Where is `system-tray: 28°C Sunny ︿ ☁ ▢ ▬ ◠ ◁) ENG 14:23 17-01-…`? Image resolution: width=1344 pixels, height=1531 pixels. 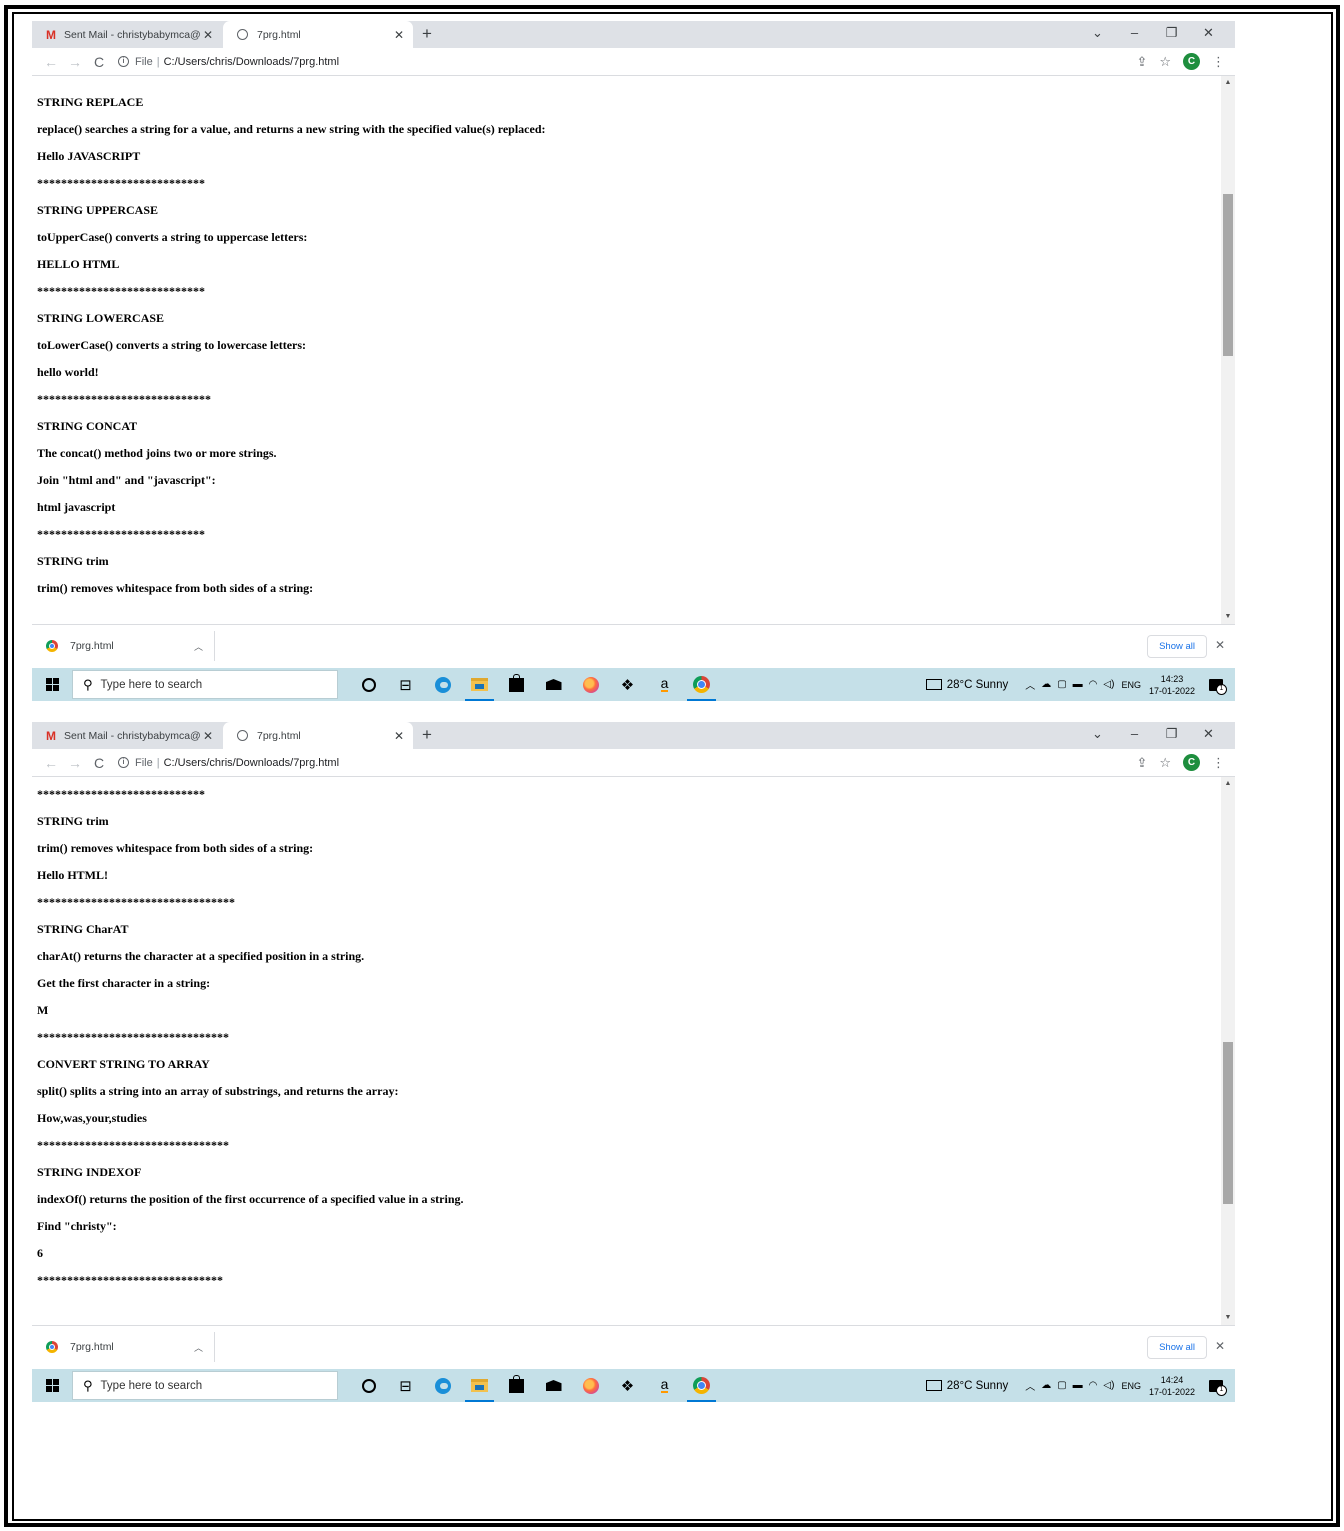 system-tray: 28°C Sunny ︿ ☁ ▢ ▬ ◠ ◁) ENG 14:23 17-01-… is located at coordinates (1080, 685).